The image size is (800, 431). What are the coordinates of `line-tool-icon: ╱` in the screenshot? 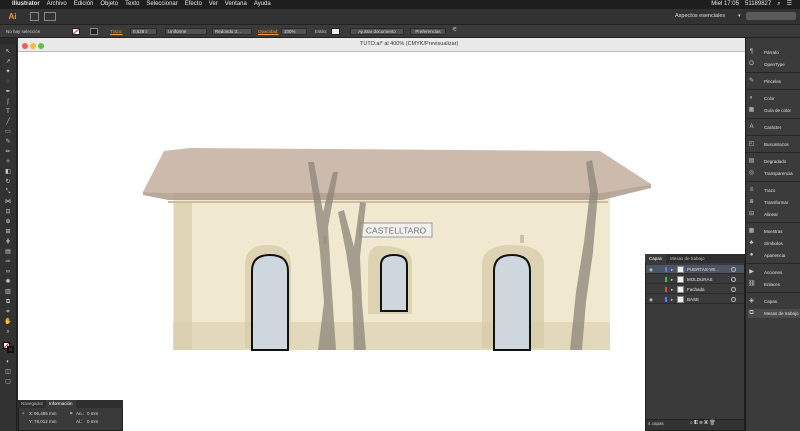 It's located at (8, 122).